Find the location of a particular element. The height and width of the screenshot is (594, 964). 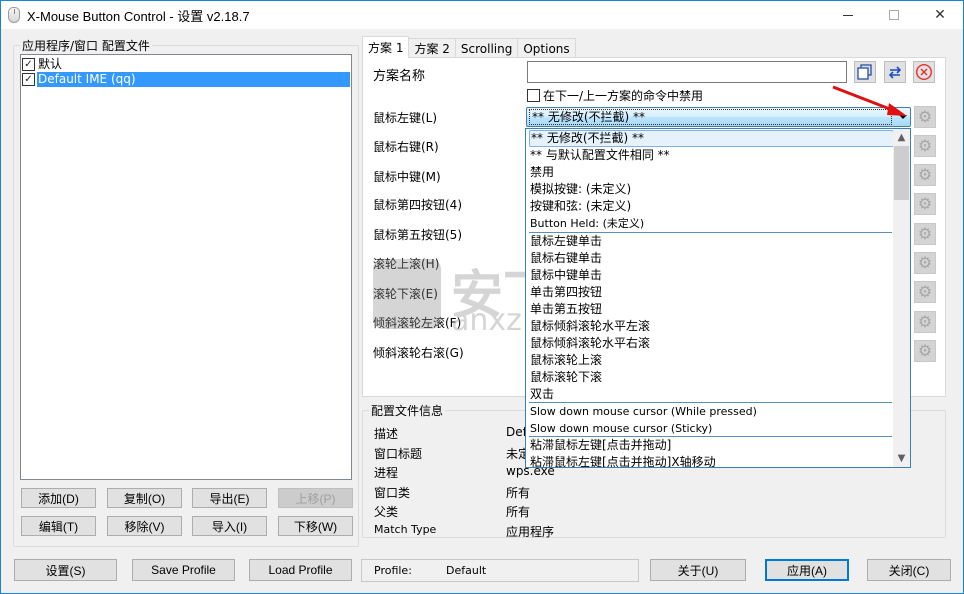

dropdown-option: 鼠标倾斜滚轮水平左滚 is located at coordinates (711, 326).